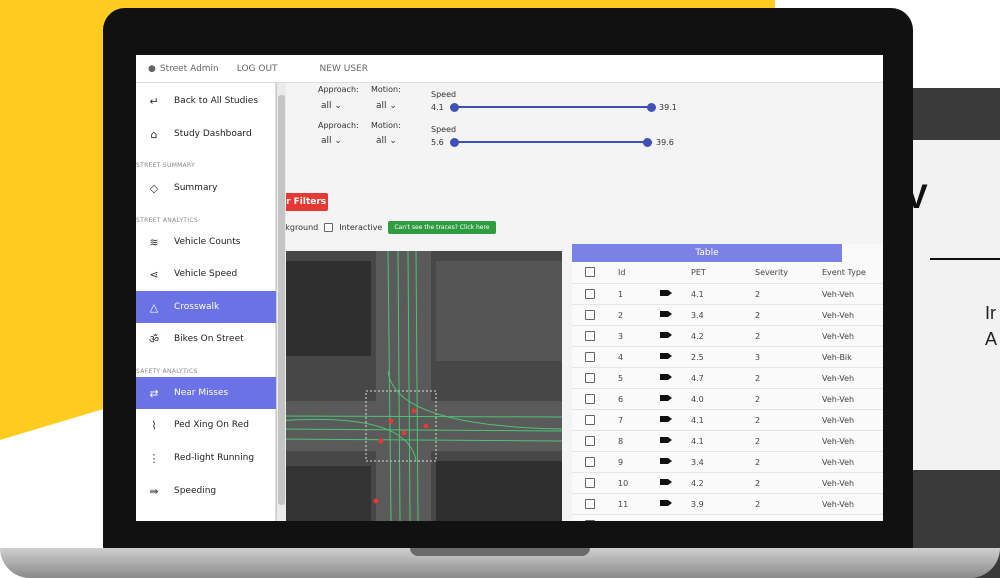 This screenshot has width=1000, height=578. I want to click on pulse-icon: ⌇, so click(154, 425).